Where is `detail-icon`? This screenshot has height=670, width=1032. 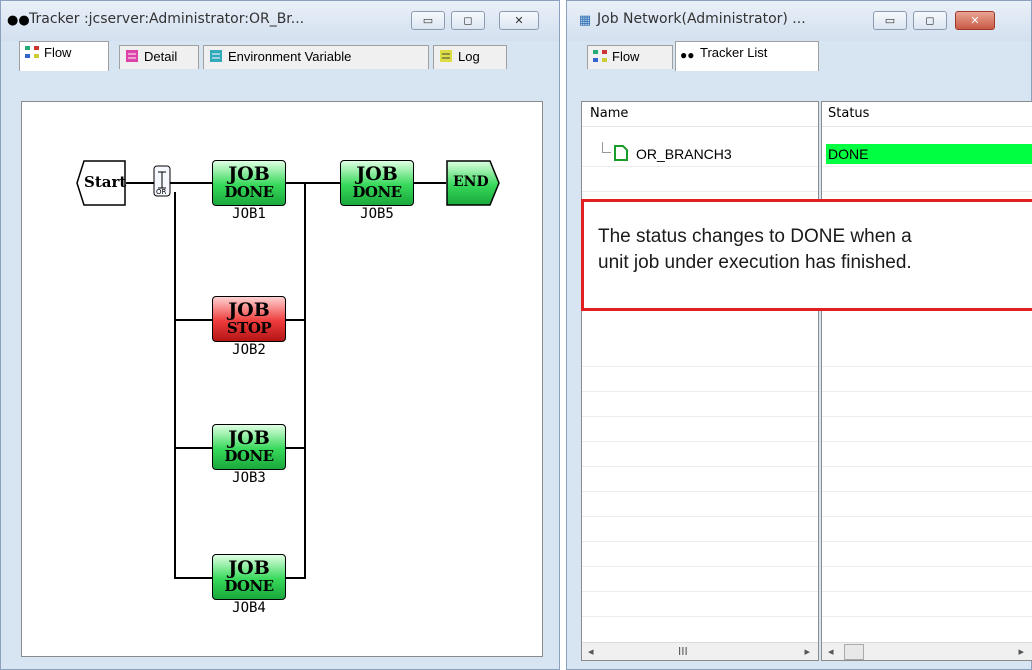
detail-icon is located at coordinates (132, 55).